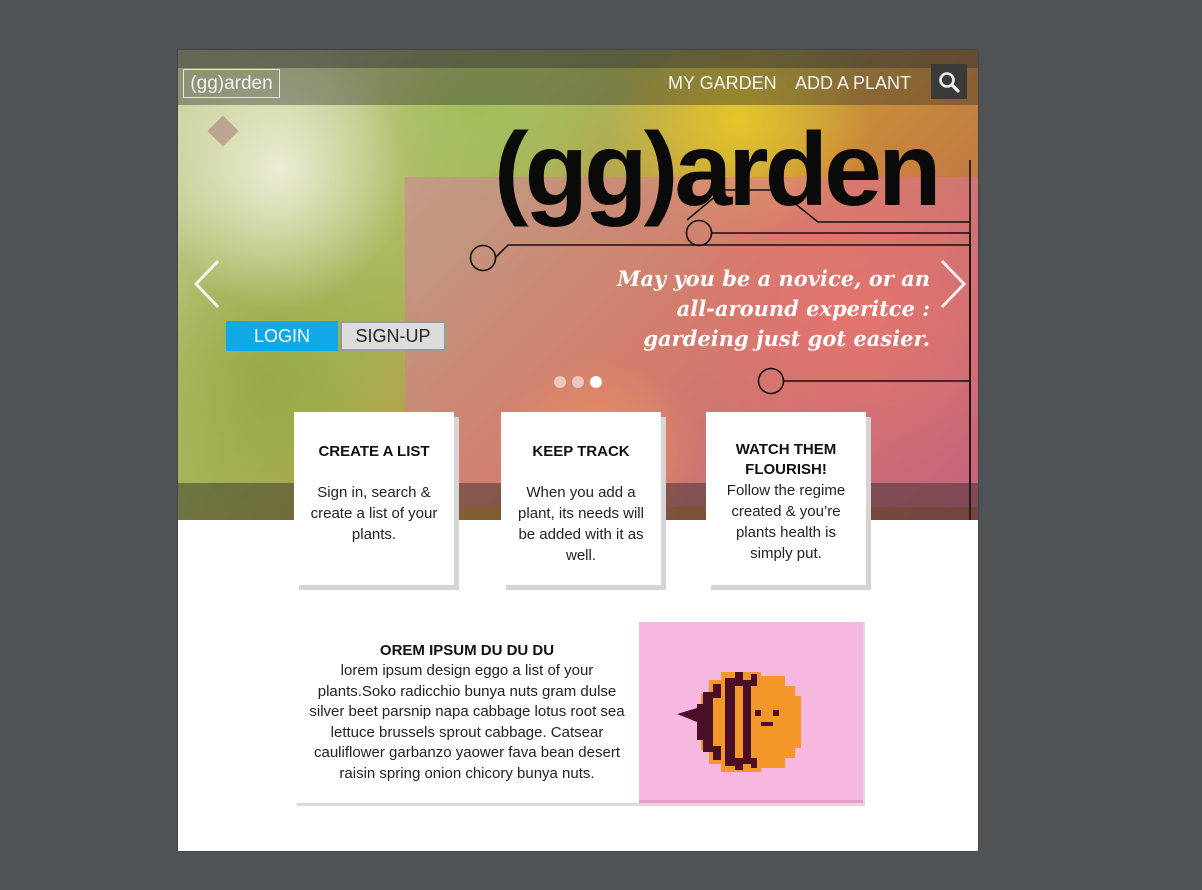  Describe the element at coordinates (578, 77) in the screenshot. I see `top-nav-bar: (gg)arden MY GARDEN ADD A PLANT` at that location.